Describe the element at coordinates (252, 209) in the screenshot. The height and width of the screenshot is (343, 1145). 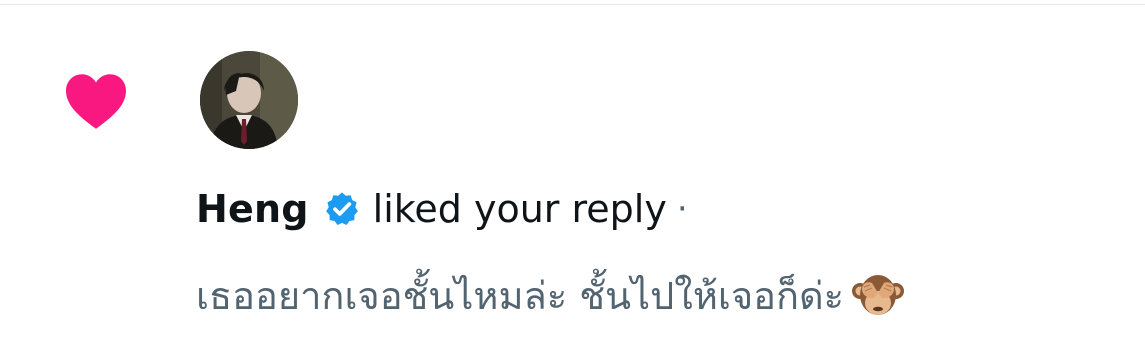
I see `user-name: Heng` at that location.